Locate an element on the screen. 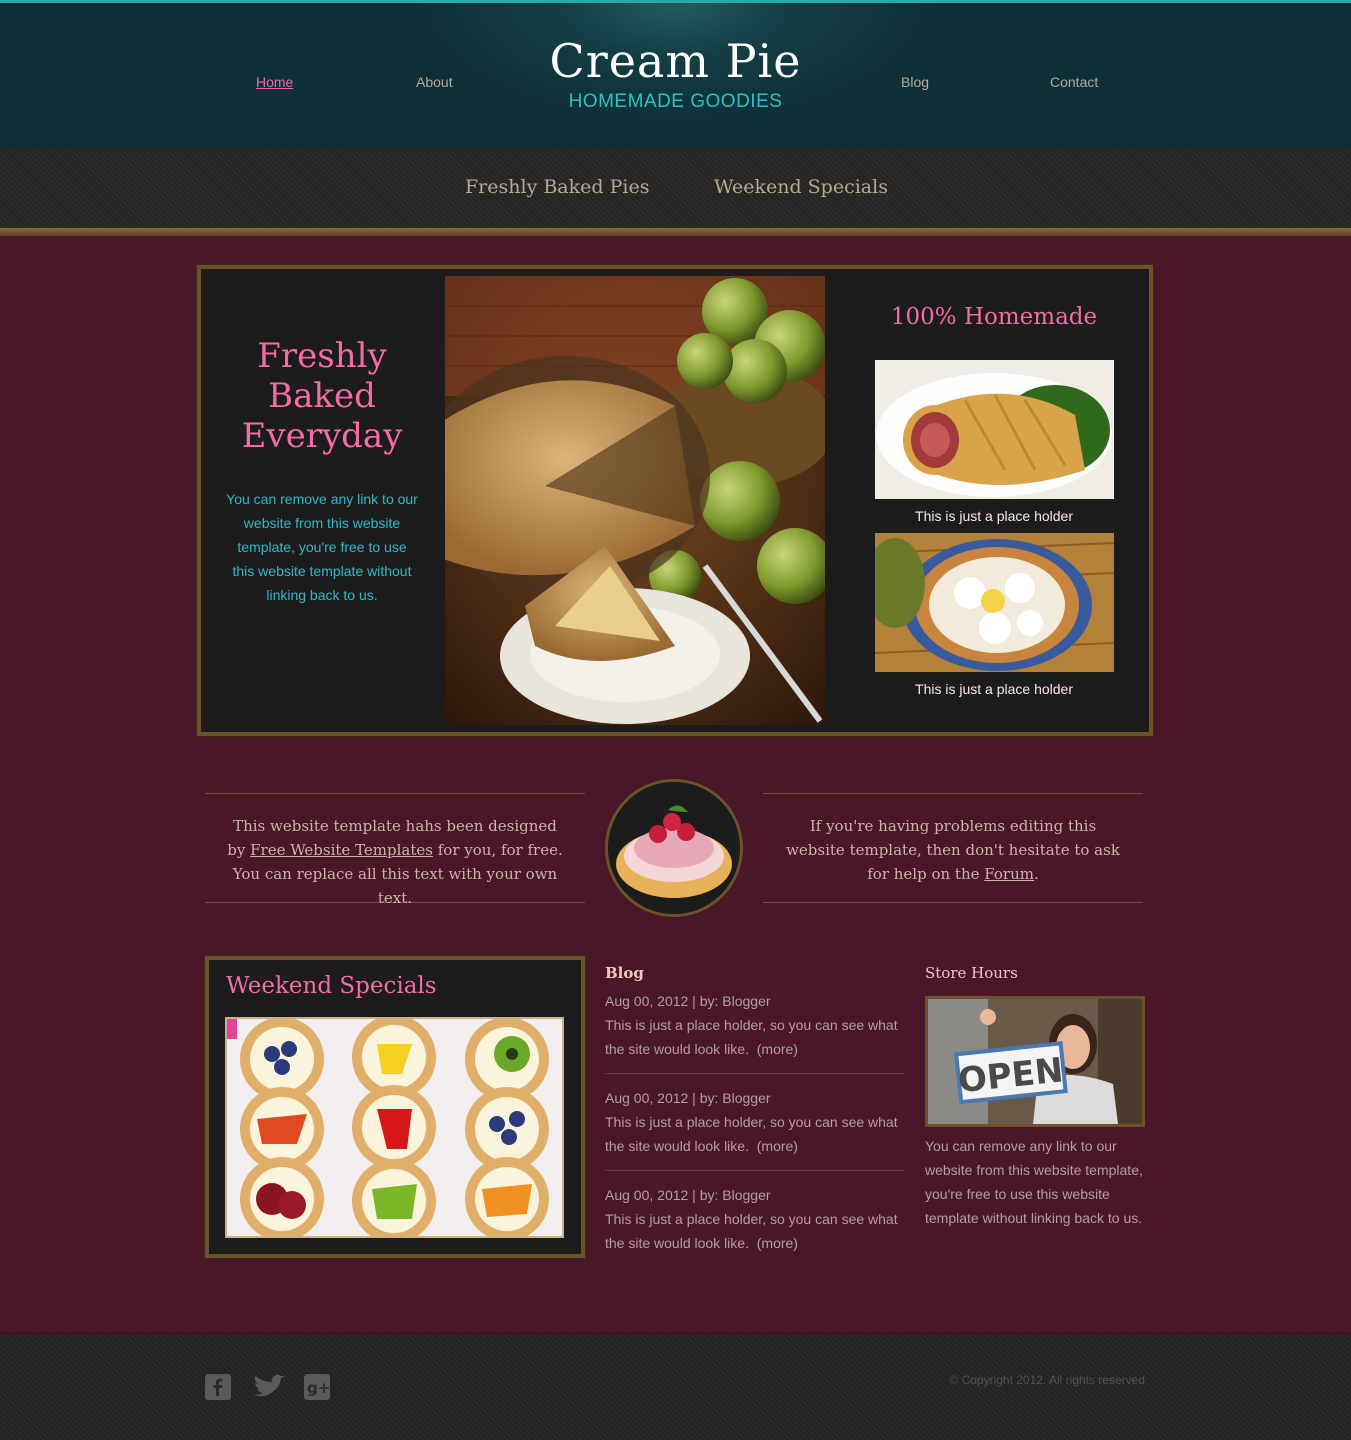 This screenshot has height=1440, width=1351. svg-text: g+ is located at coordinates (318, 1388).